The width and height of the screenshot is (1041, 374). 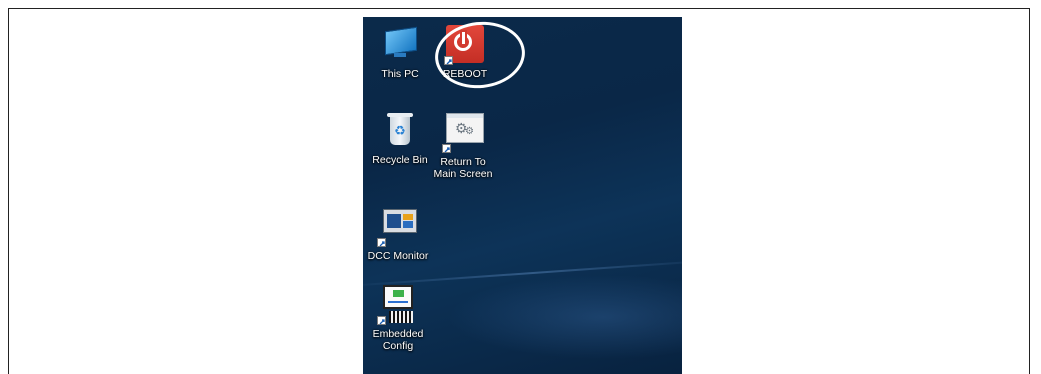 I want to click on recycle-bin-icon: ♻, so click(x=400, y=131).